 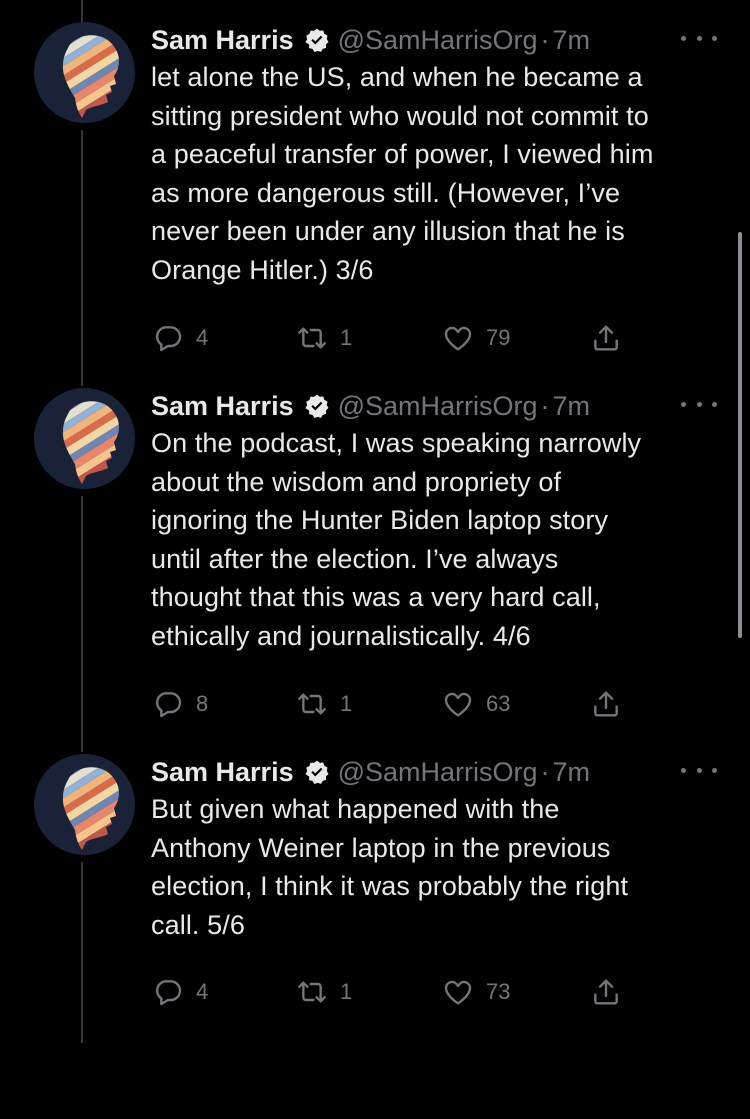 What do you see at coordinates (476, 338) in the screenshot?
I see `like-button: 79` at bounding box center [476, 338].